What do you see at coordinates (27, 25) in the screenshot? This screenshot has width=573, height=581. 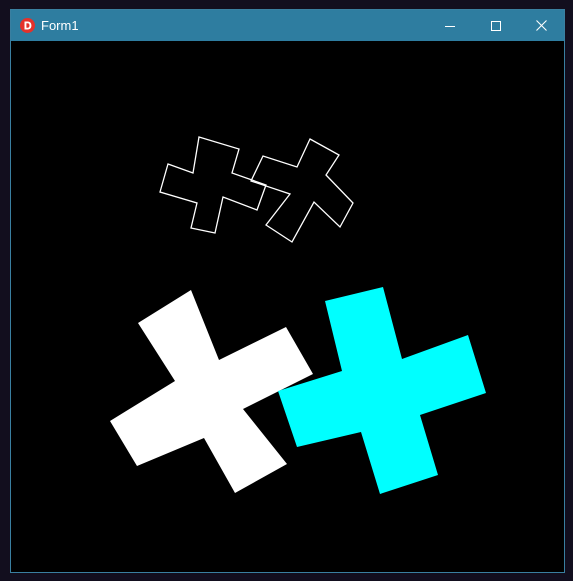 I see `delphi-icon` at bounding box center [27, 25].